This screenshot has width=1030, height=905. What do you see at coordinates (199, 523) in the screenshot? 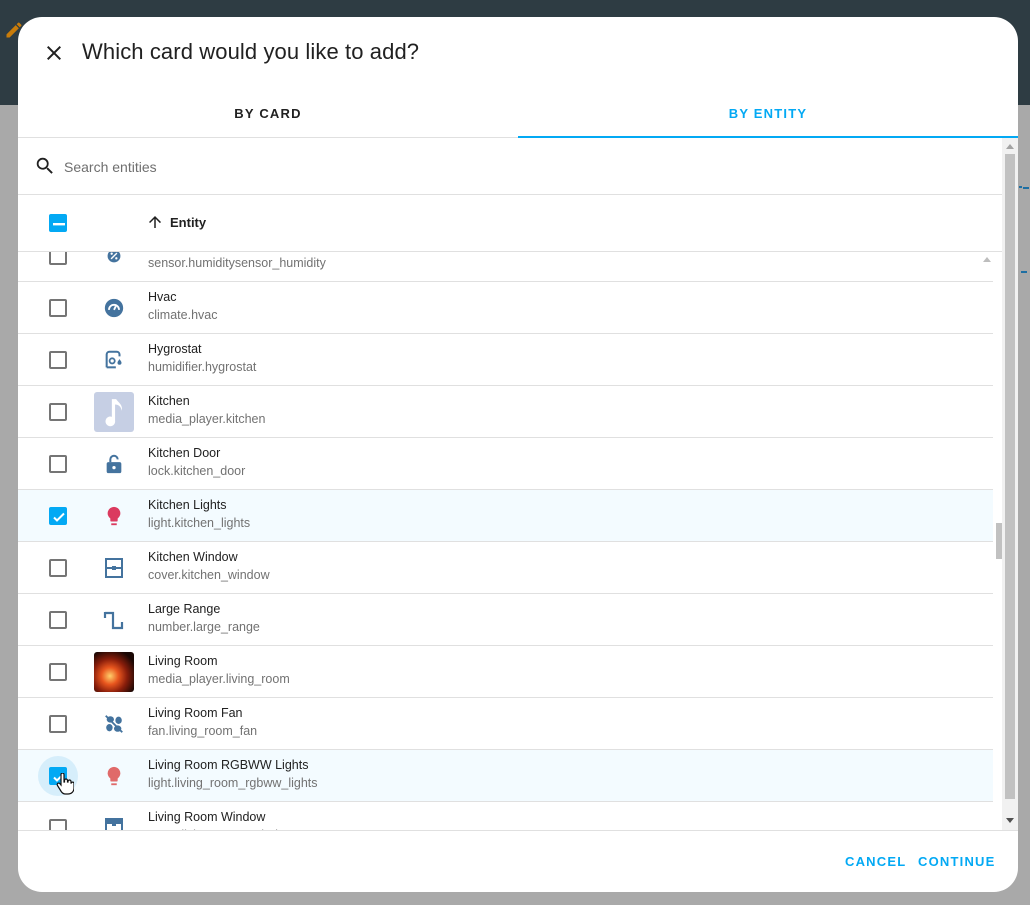
I see `entity-id: light.kitchen_lights` at bounding box center [199, 523].